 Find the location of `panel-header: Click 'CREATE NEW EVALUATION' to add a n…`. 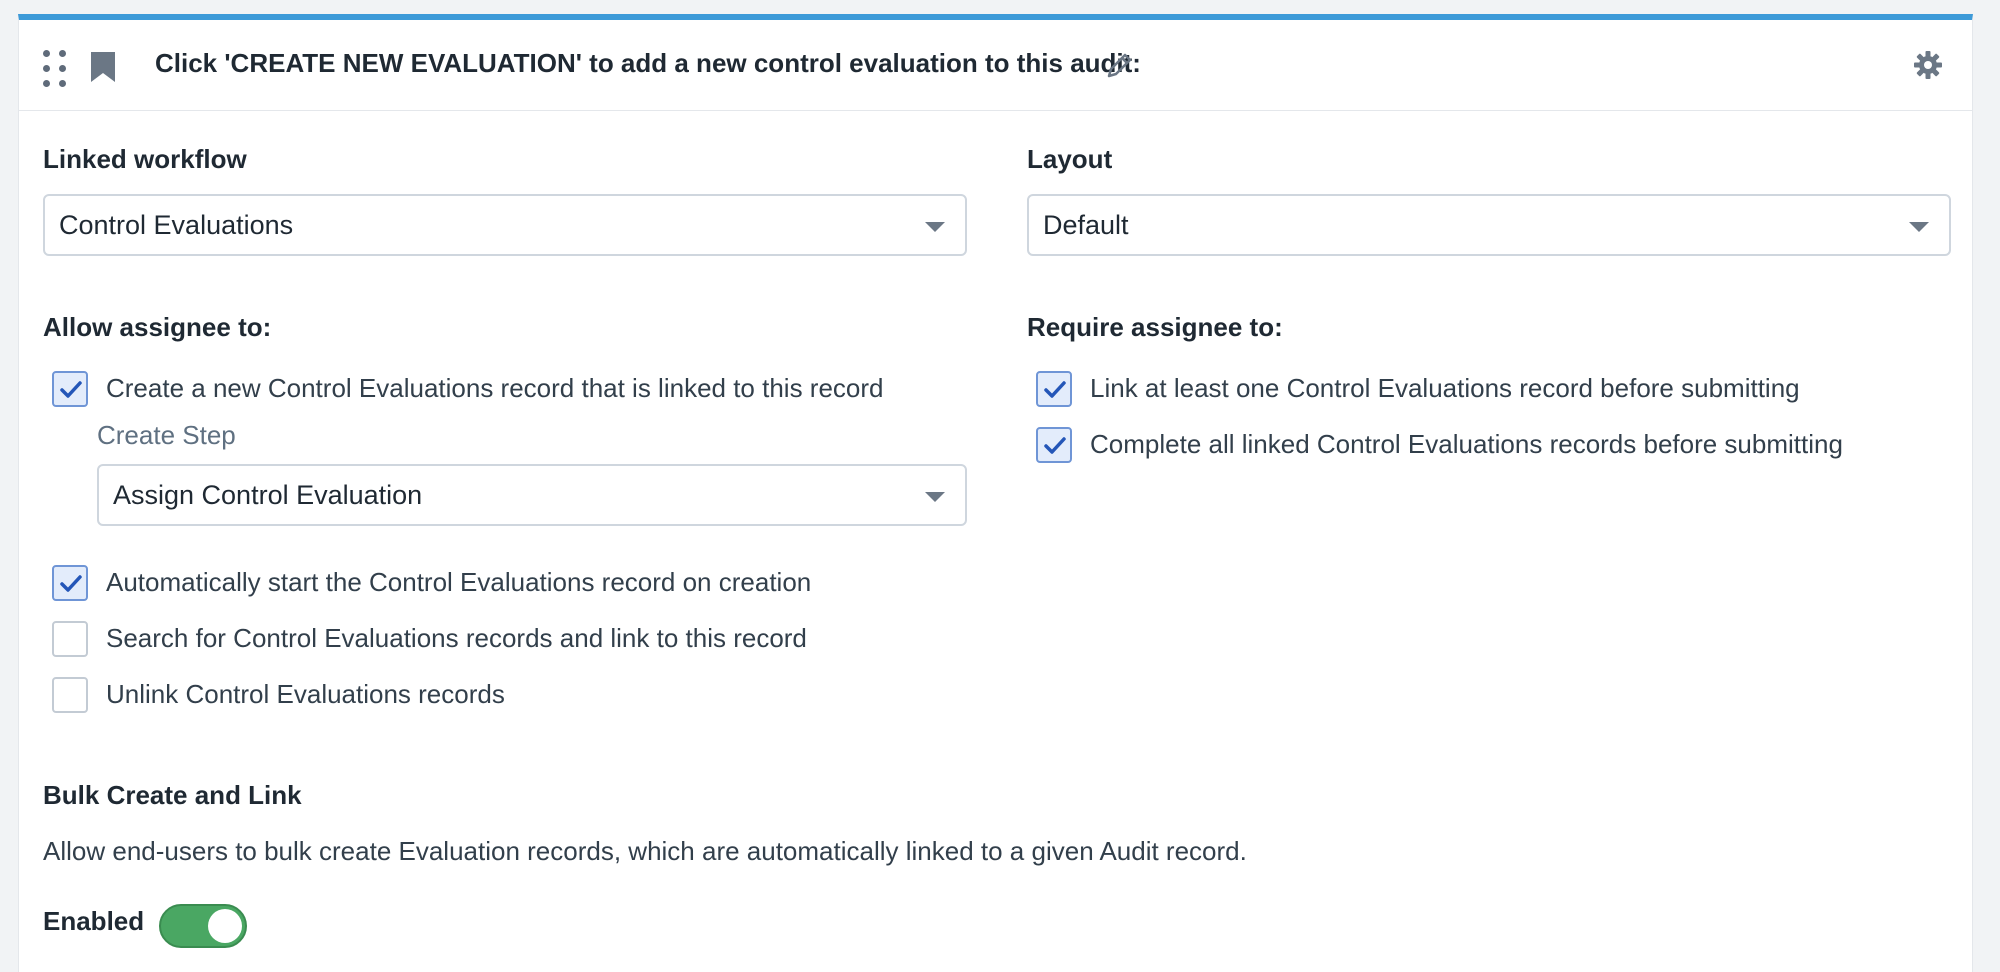

panel-header: Click 'CREATE NEW EVALUATION' to add a n… is located at coordinates (995, 65).